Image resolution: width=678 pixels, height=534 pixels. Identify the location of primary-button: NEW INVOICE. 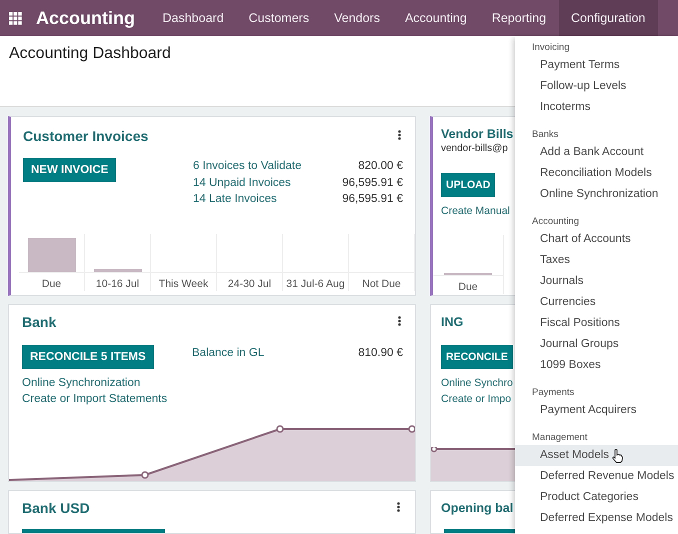
(69, 170).